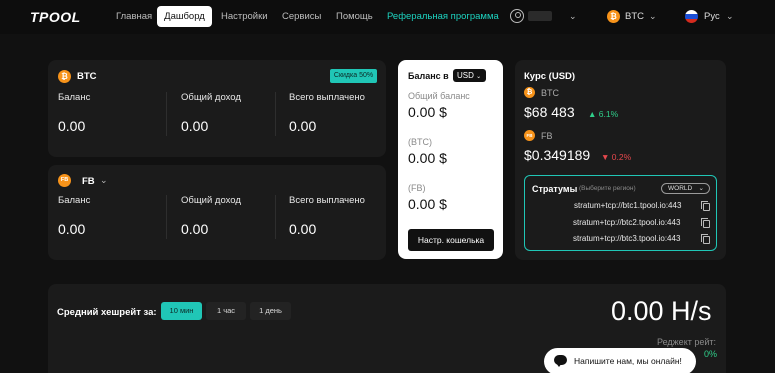 The height and width of the screenshot is (373, 775). I want to click on fb-rate-label: FB, so click(547, 136).